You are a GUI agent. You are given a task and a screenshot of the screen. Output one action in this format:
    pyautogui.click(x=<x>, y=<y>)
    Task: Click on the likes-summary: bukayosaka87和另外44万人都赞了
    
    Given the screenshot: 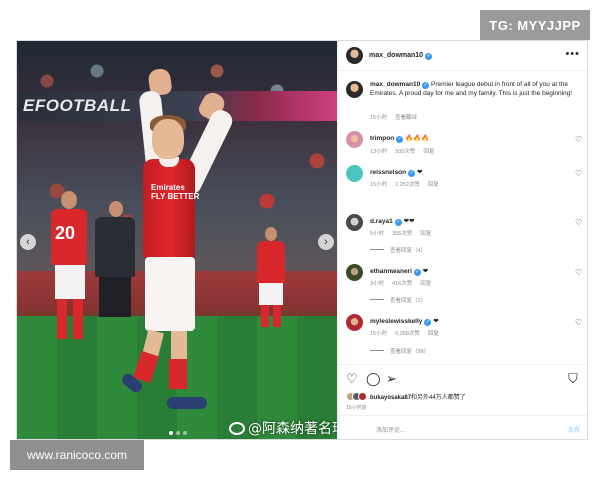 What is the action you would take?
    pyautogui.click(x=406, y=396)
    